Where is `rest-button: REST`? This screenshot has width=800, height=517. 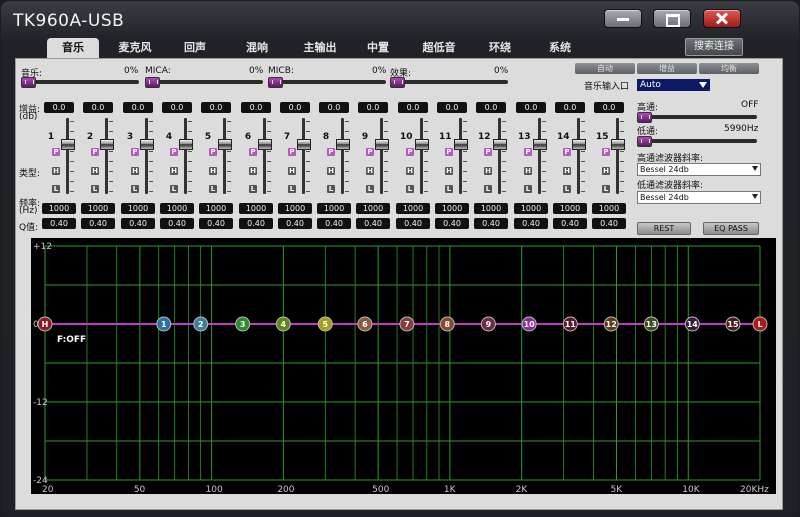 rest-button: REST is located at coordinates (664, 228).